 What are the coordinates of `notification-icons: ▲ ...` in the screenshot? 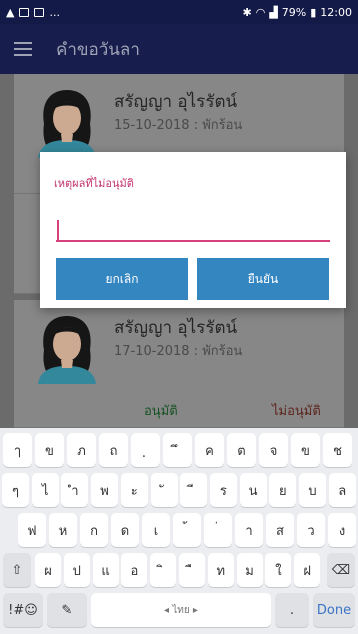 It's located at (33, 12).